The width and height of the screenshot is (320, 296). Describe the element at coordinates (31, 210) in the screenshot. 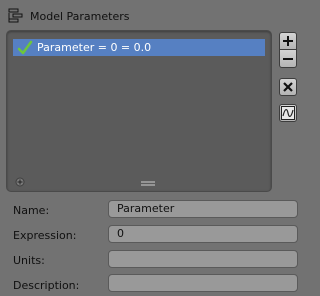

I see `name-label: Name:` at that location.